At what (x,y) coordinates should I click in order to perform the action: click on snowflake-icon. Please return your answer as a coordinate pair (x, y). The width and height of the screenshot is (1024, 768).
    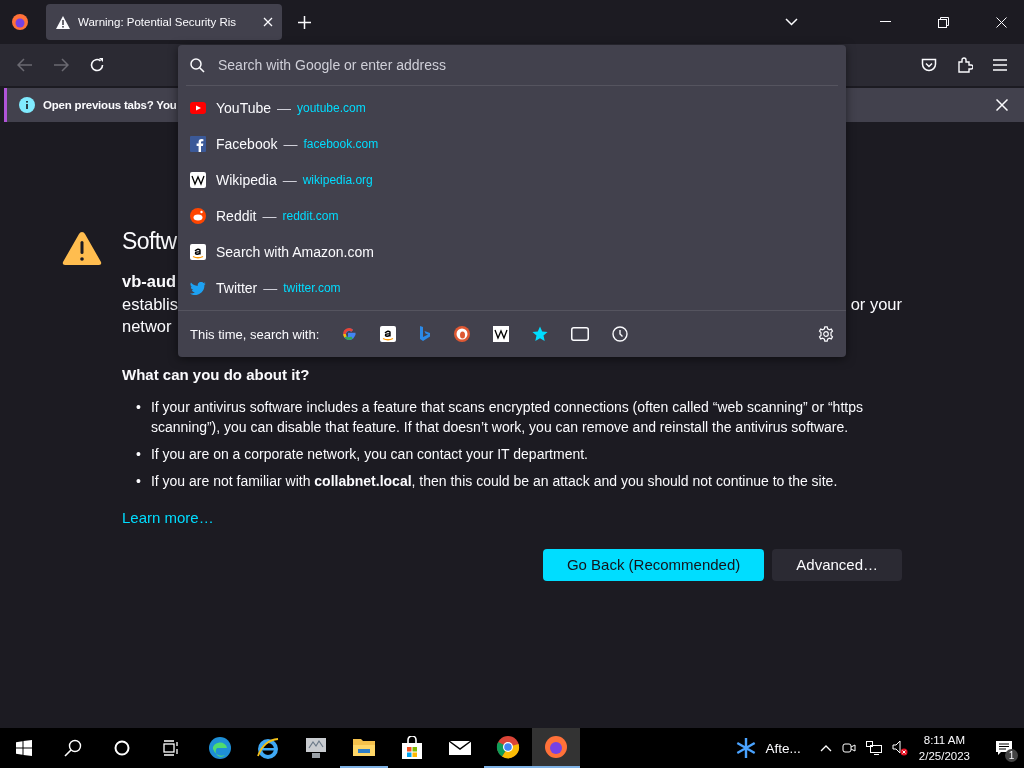
    Looking at the image, I should click on (745, 748).